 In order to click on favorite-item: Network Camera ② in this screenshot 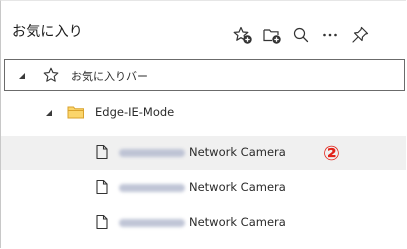, I will do `click(203, 153)`.